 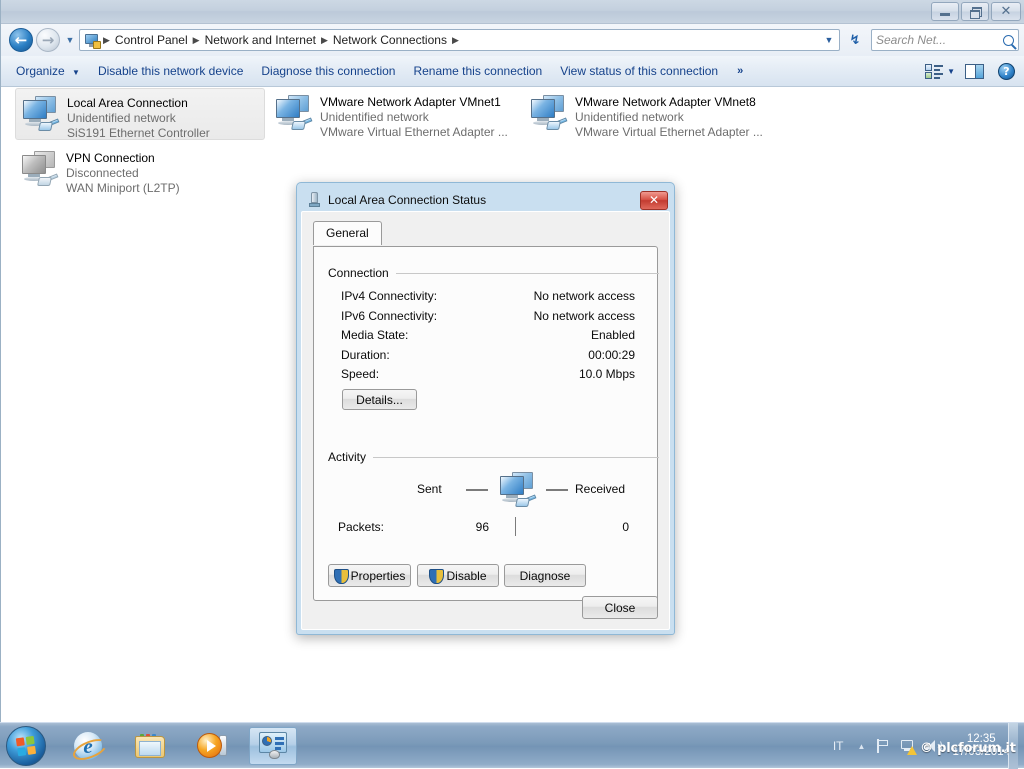 I want to click on duration-value: 00:00:29, so click(x=611, y=355).